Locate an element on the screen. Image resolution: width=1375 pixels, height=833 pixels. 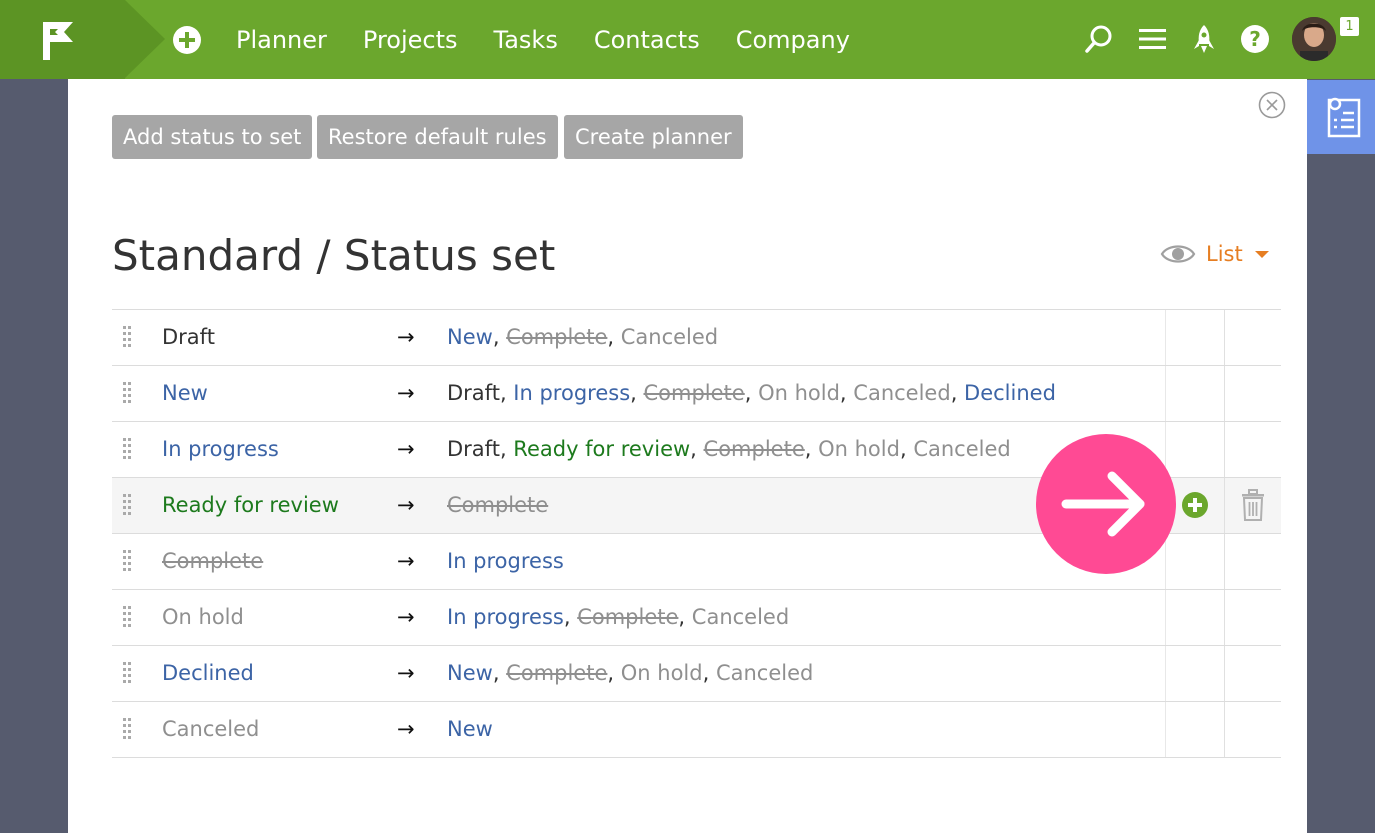
status-name: On hold is located at coordinates (203, 617).